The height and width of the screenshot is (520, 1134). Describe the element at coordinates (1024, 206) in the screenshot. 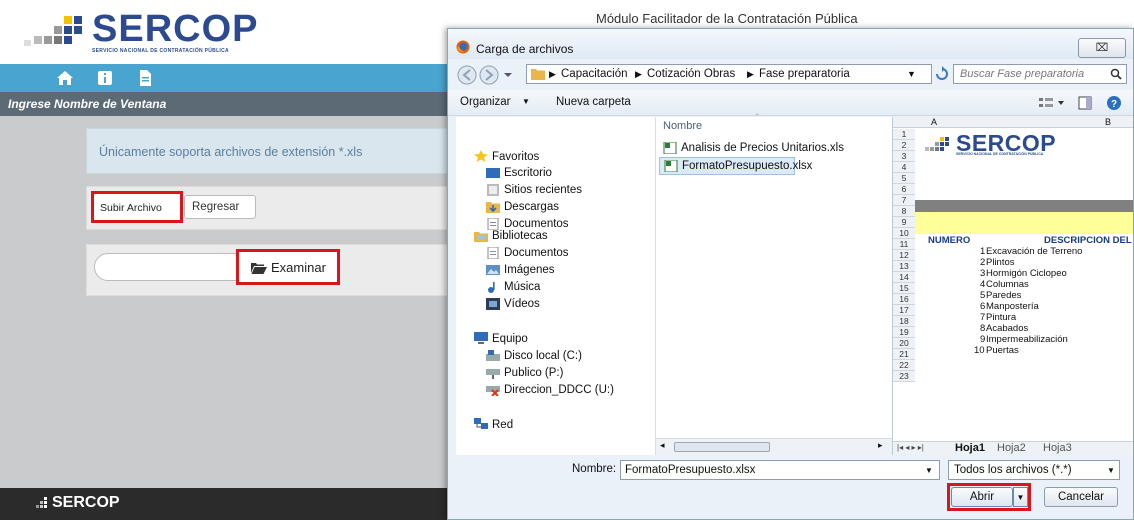

I see `gray-band` at that location.